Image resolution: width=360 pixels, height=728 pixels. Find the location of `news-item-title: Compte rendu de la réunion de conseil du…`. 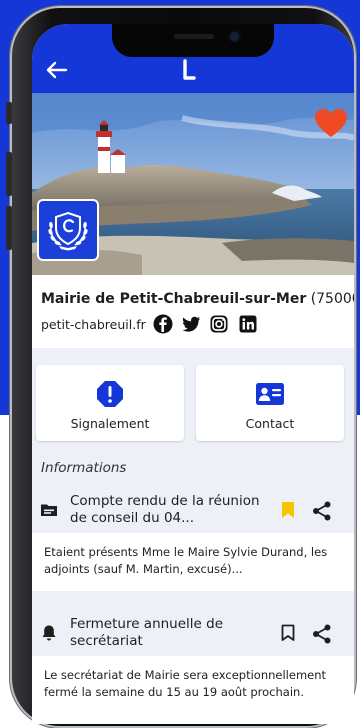

news-item-title: Compte rendu de la réunion de conseil du… is located at coordinates (165, 509).